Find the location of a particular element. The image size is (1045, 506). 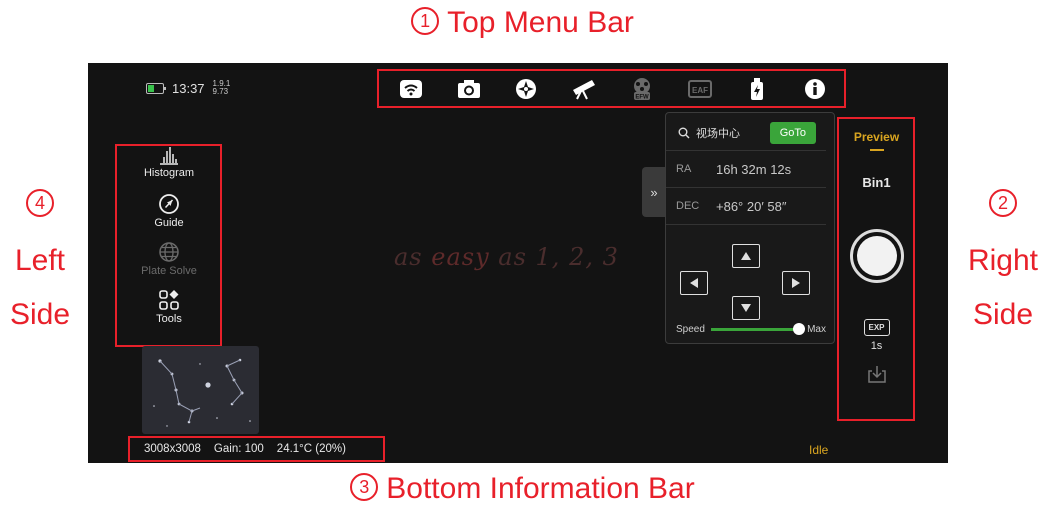

version-bottom: 9.73 is located at coordinates (220, 91).